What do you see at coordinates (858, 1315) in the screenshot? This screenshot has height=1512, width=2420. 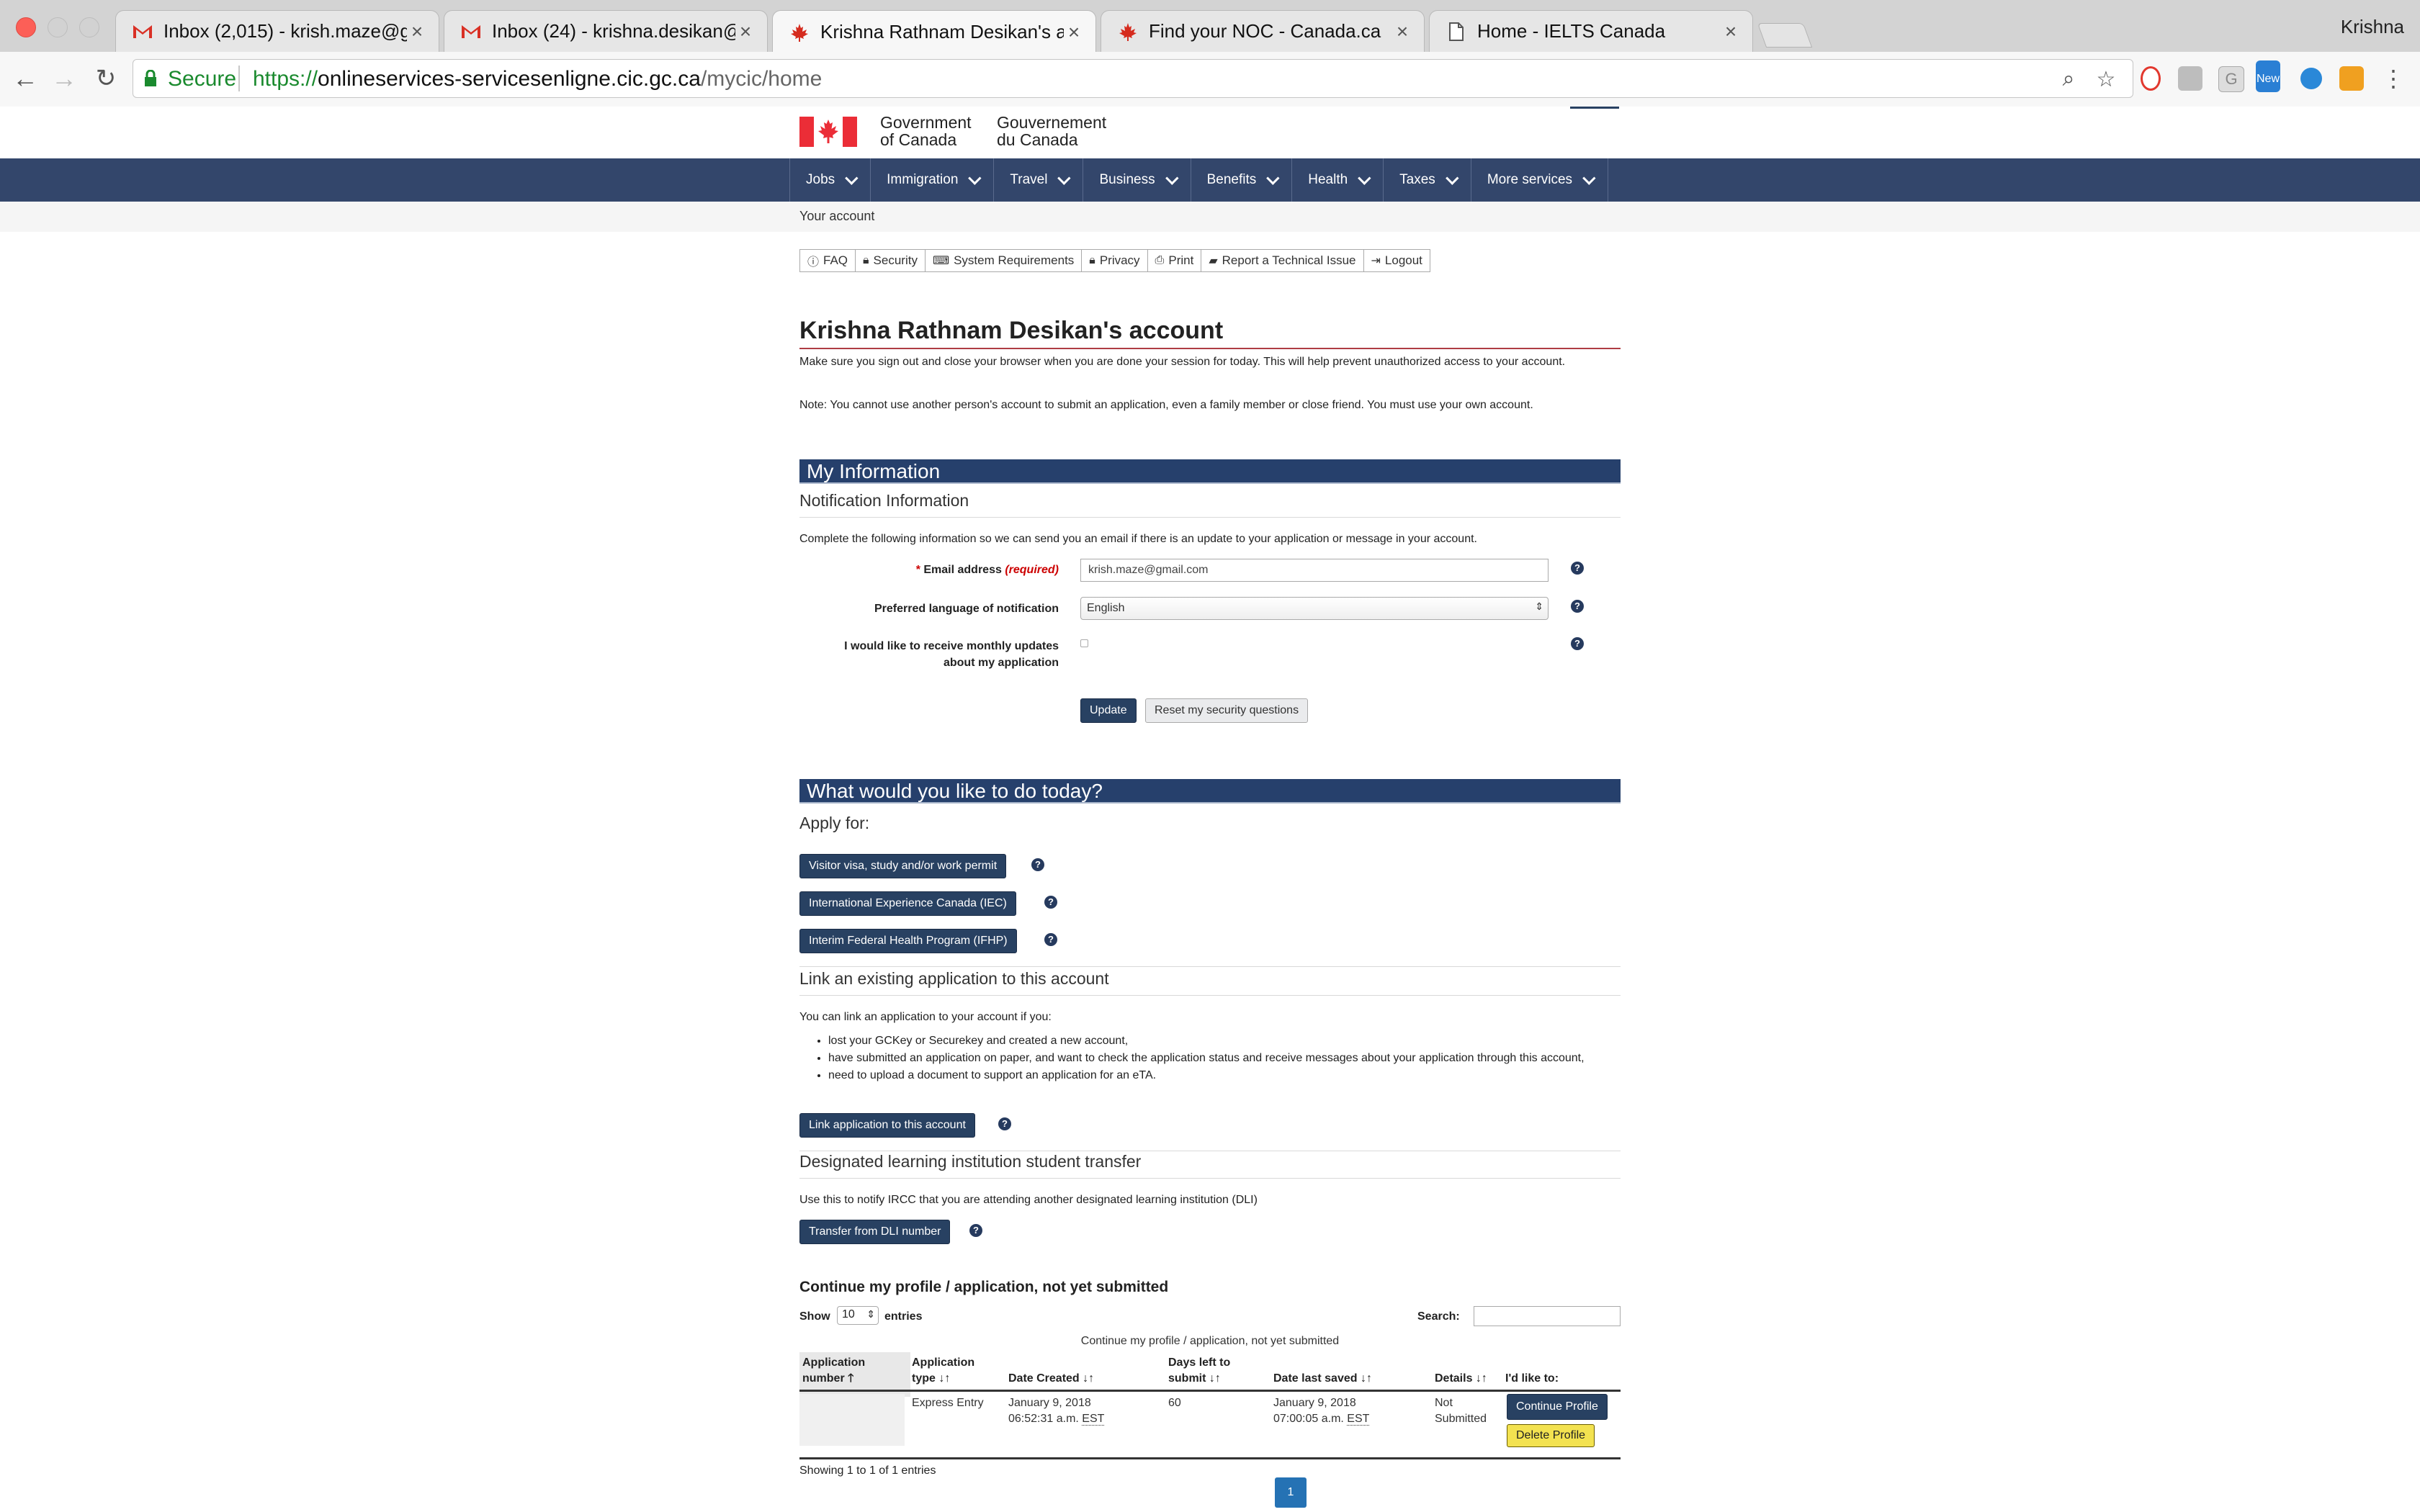 I see `entries-select: 10 ⇕` at bounding box center [858, 1315].